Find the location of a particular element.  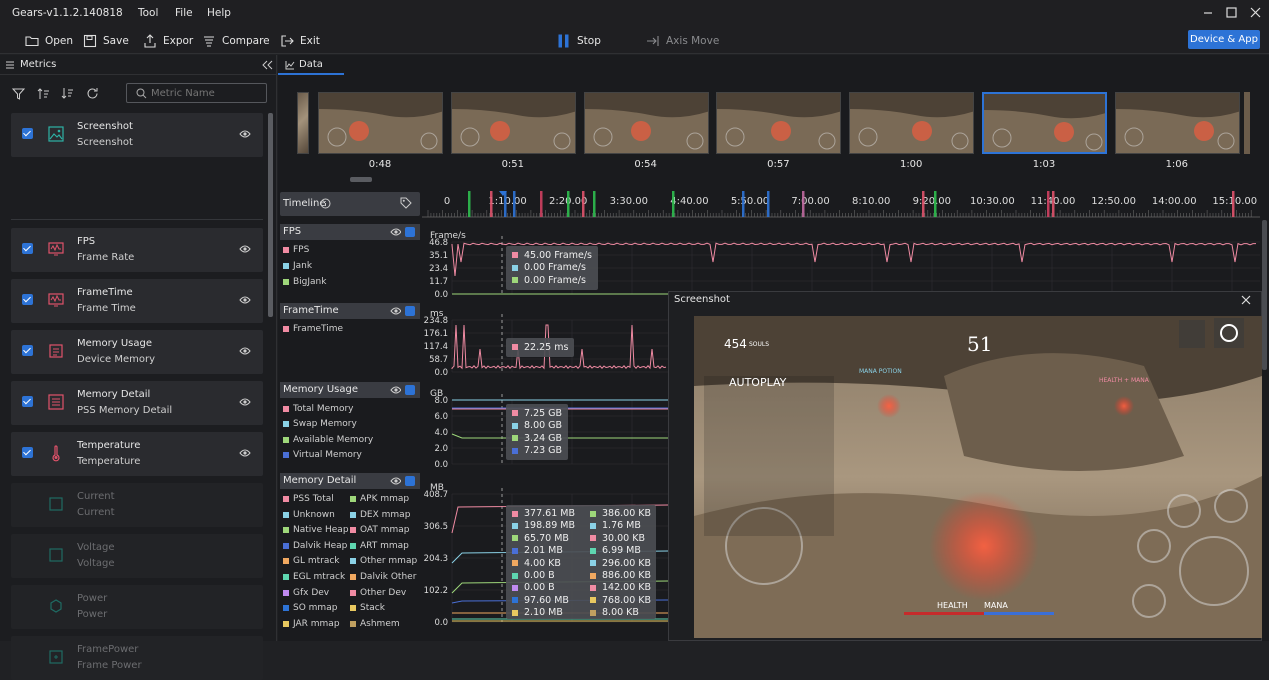

detail-row-checkbox is located at coordinates (410, 481).